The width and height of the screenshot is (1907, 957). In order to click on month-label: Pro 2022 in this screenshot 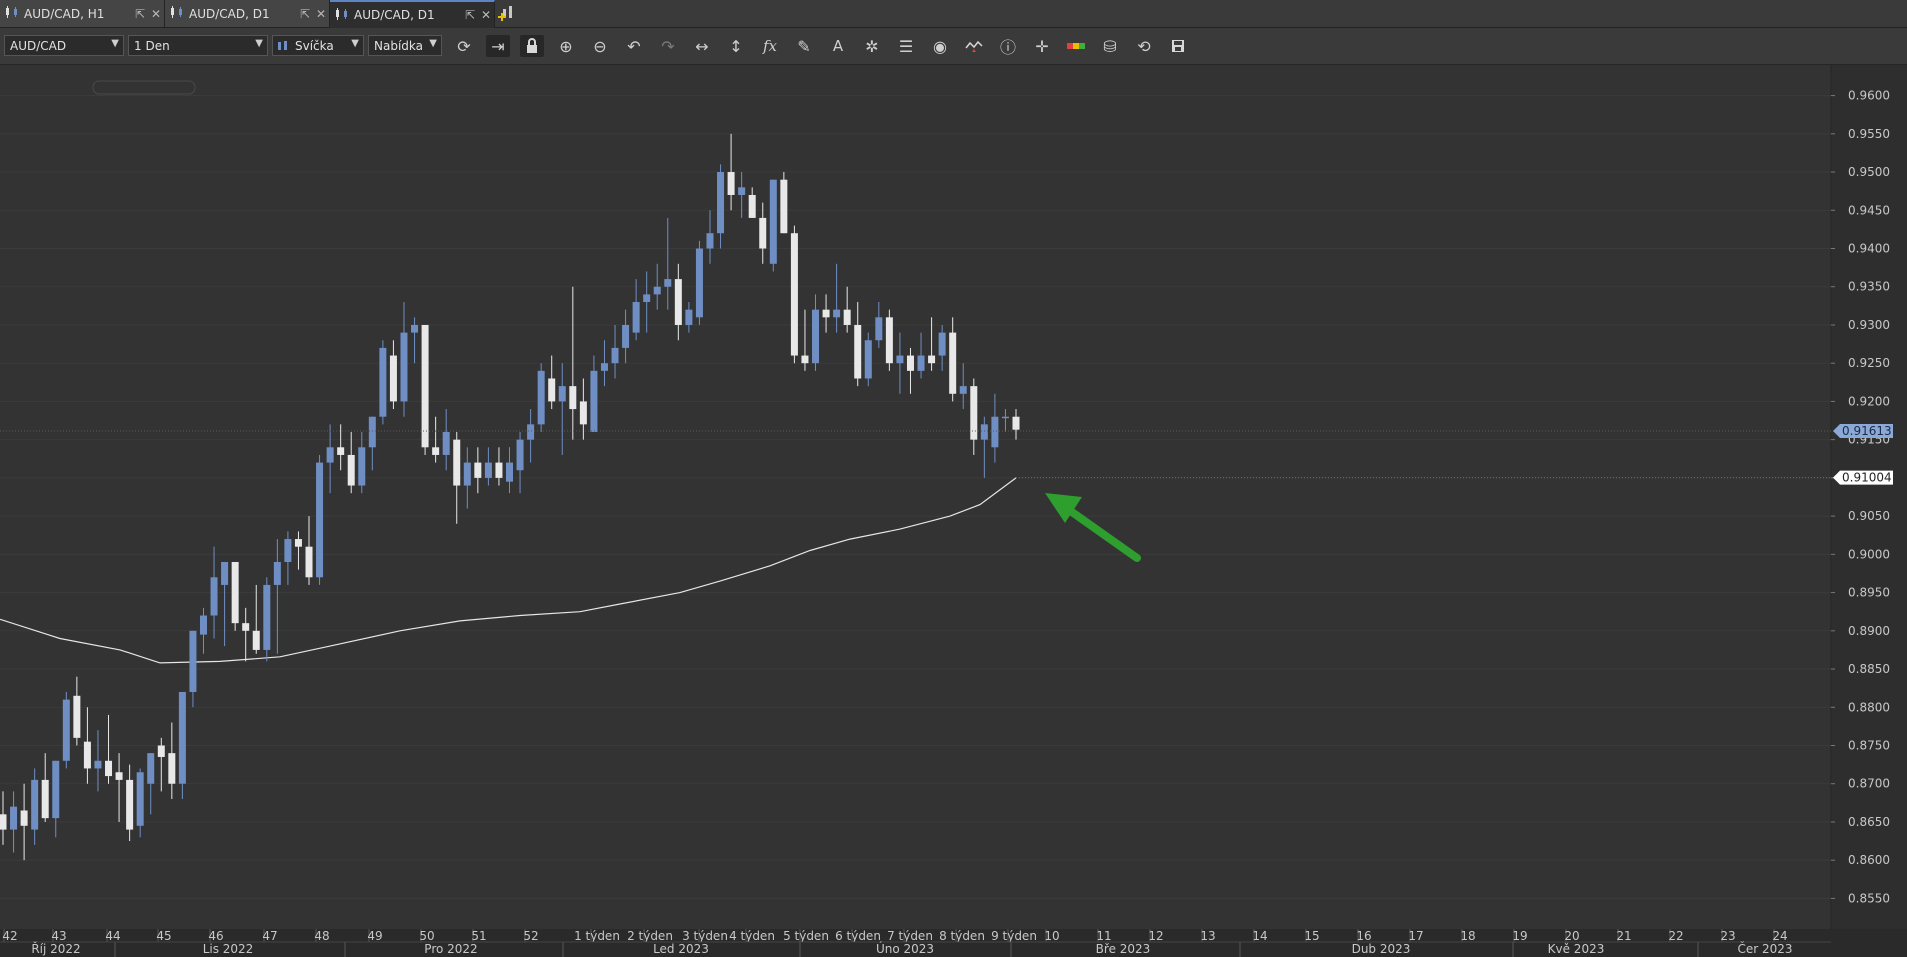, I will do `click(450, 949)`.